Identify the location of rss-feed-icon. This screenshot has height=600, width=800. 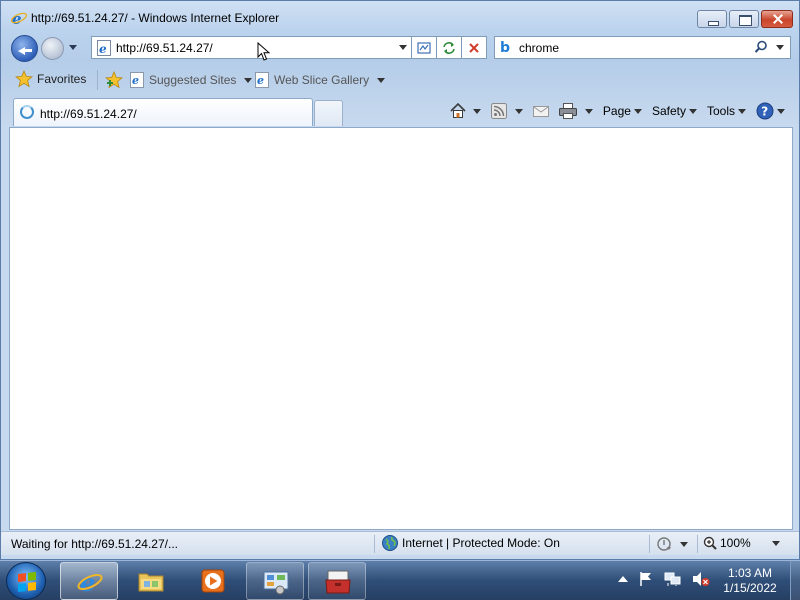
(498, 111).